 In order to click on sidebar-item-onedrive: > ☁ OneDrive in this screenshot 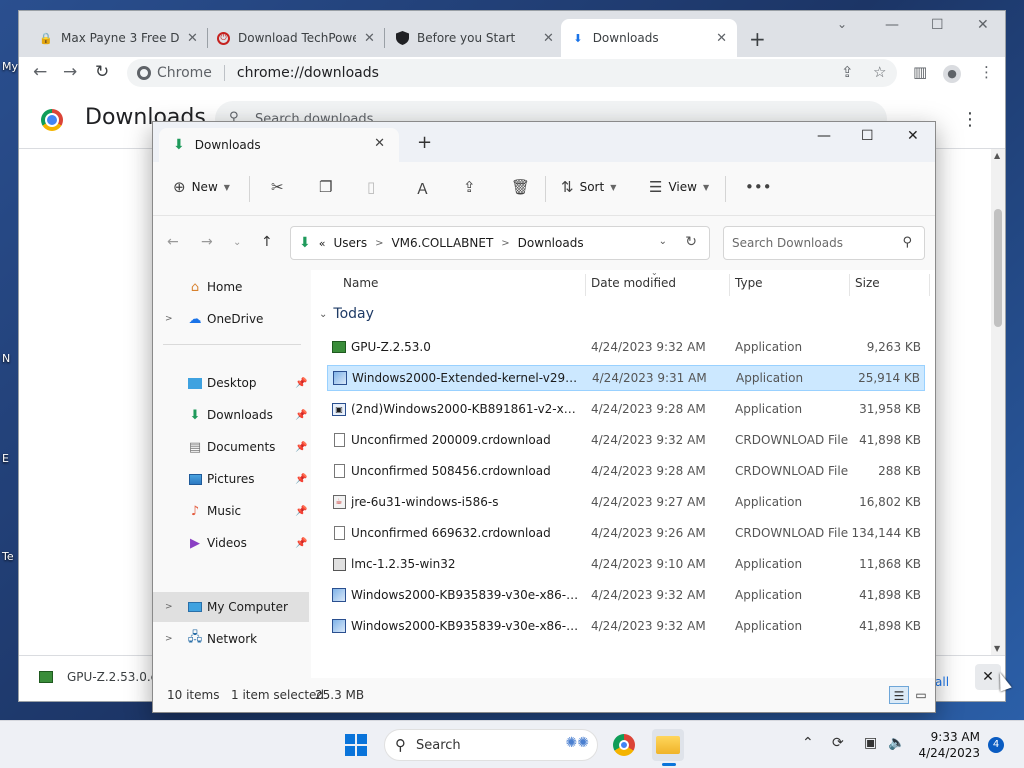, I will do `click(231, 319)`.